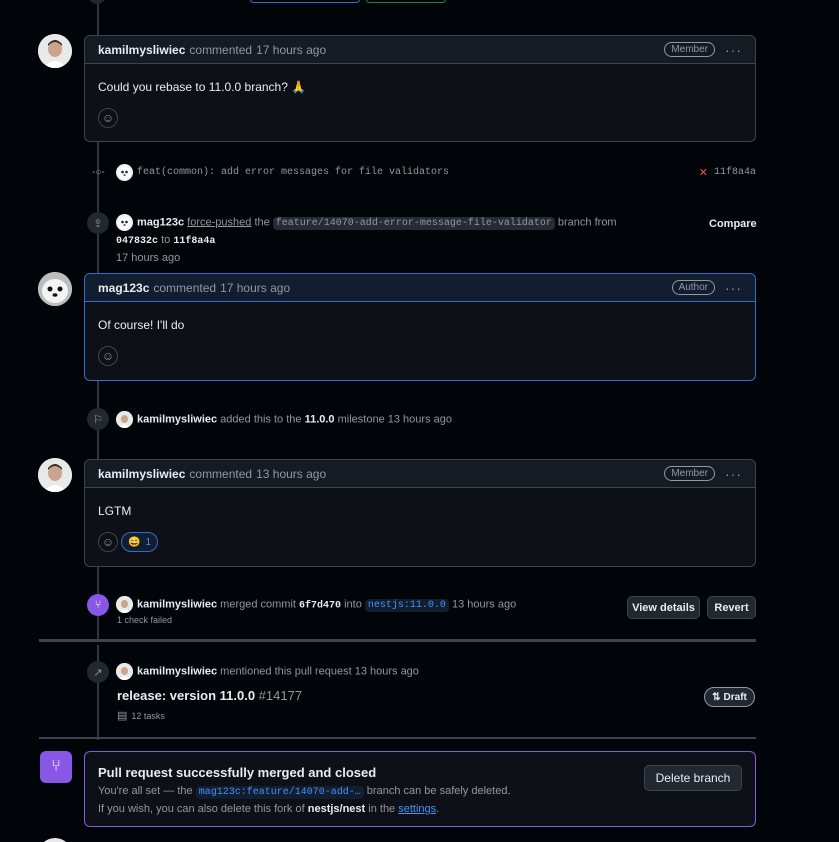 This screenshot has width=839, height=842. What do you see at coordinates (98, 605) in the screenshot?
I see `merge-icon: ⑂` at bounding box center [98, 605].